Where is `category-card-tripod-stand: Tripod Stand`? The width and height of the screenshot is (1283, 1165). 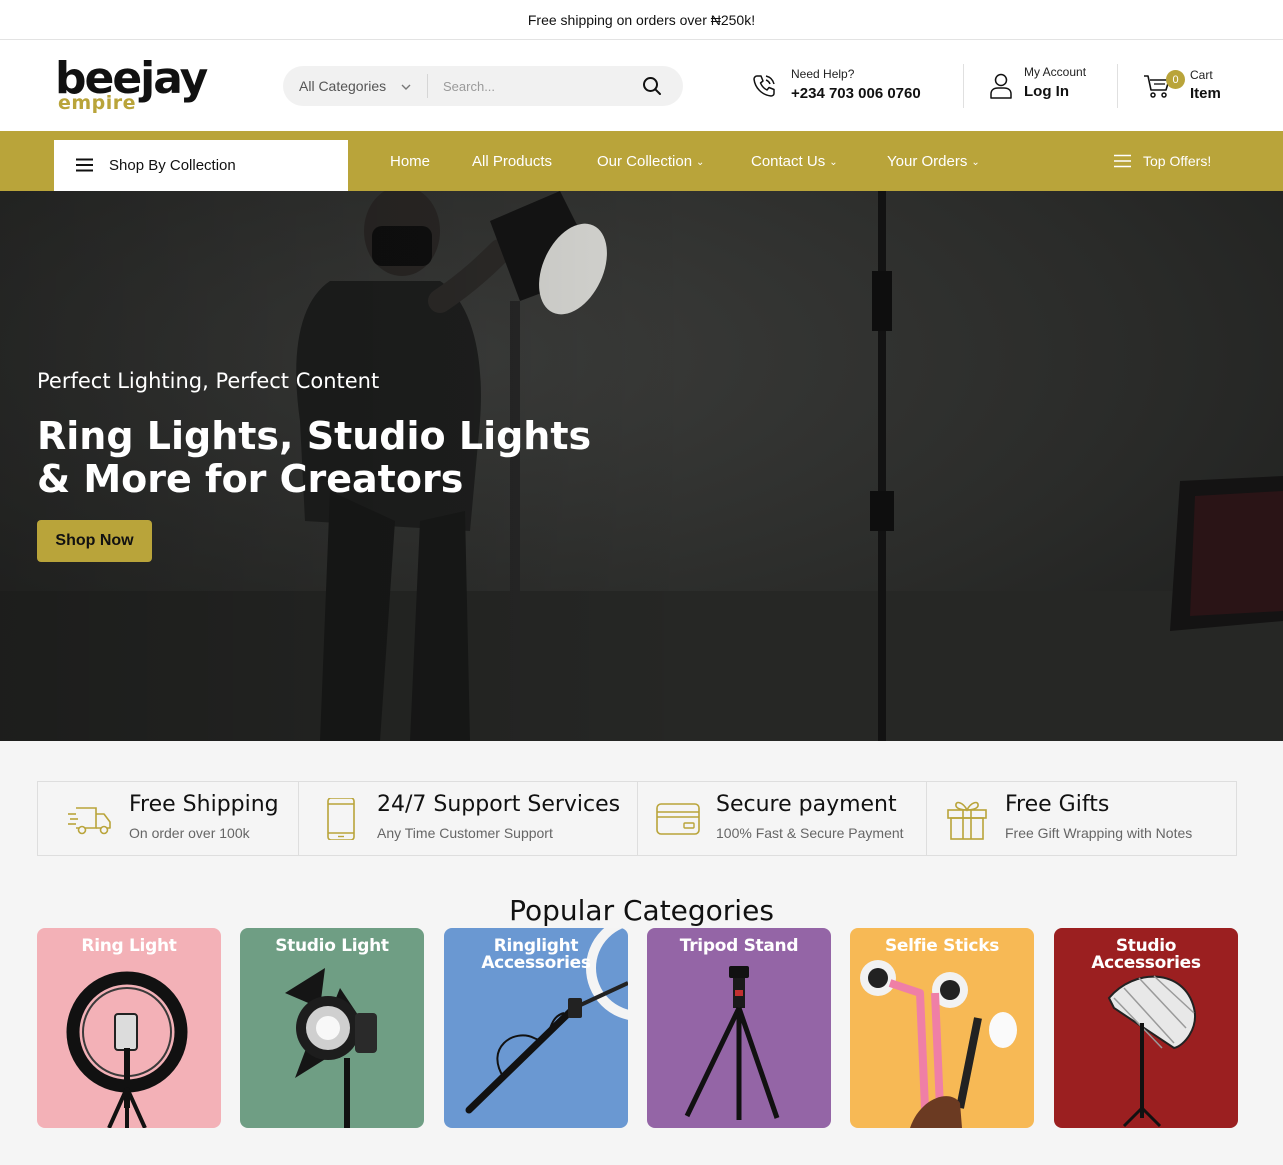 category-card-tripod-stand: Tripod Stand is located at coordinates (739, 1028).